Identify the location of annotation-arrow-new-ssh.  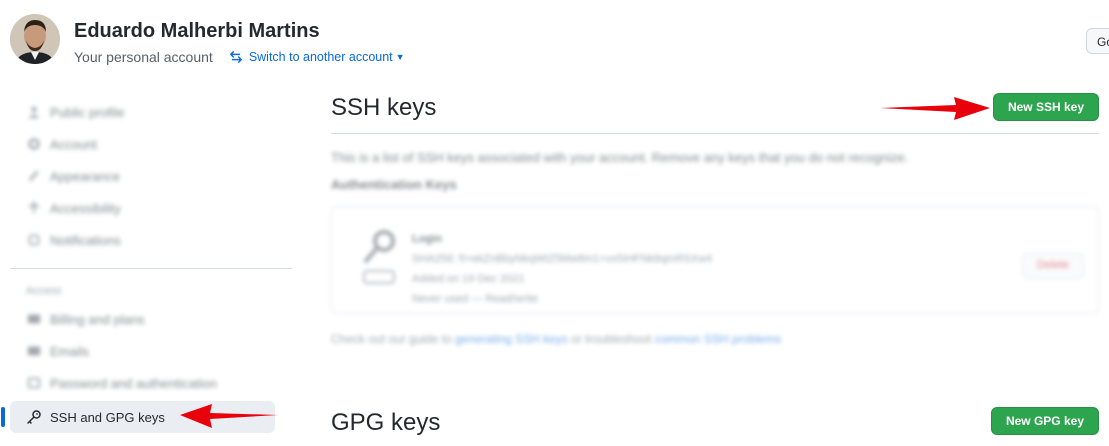
(935, 108).